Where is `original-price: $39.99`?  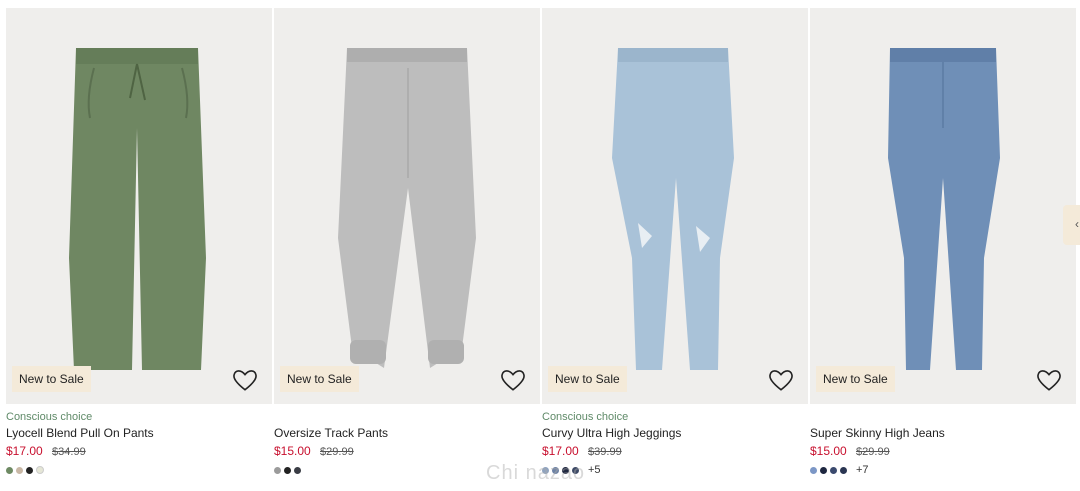
original-price: $39.99 is located at coordinates (605, 452).